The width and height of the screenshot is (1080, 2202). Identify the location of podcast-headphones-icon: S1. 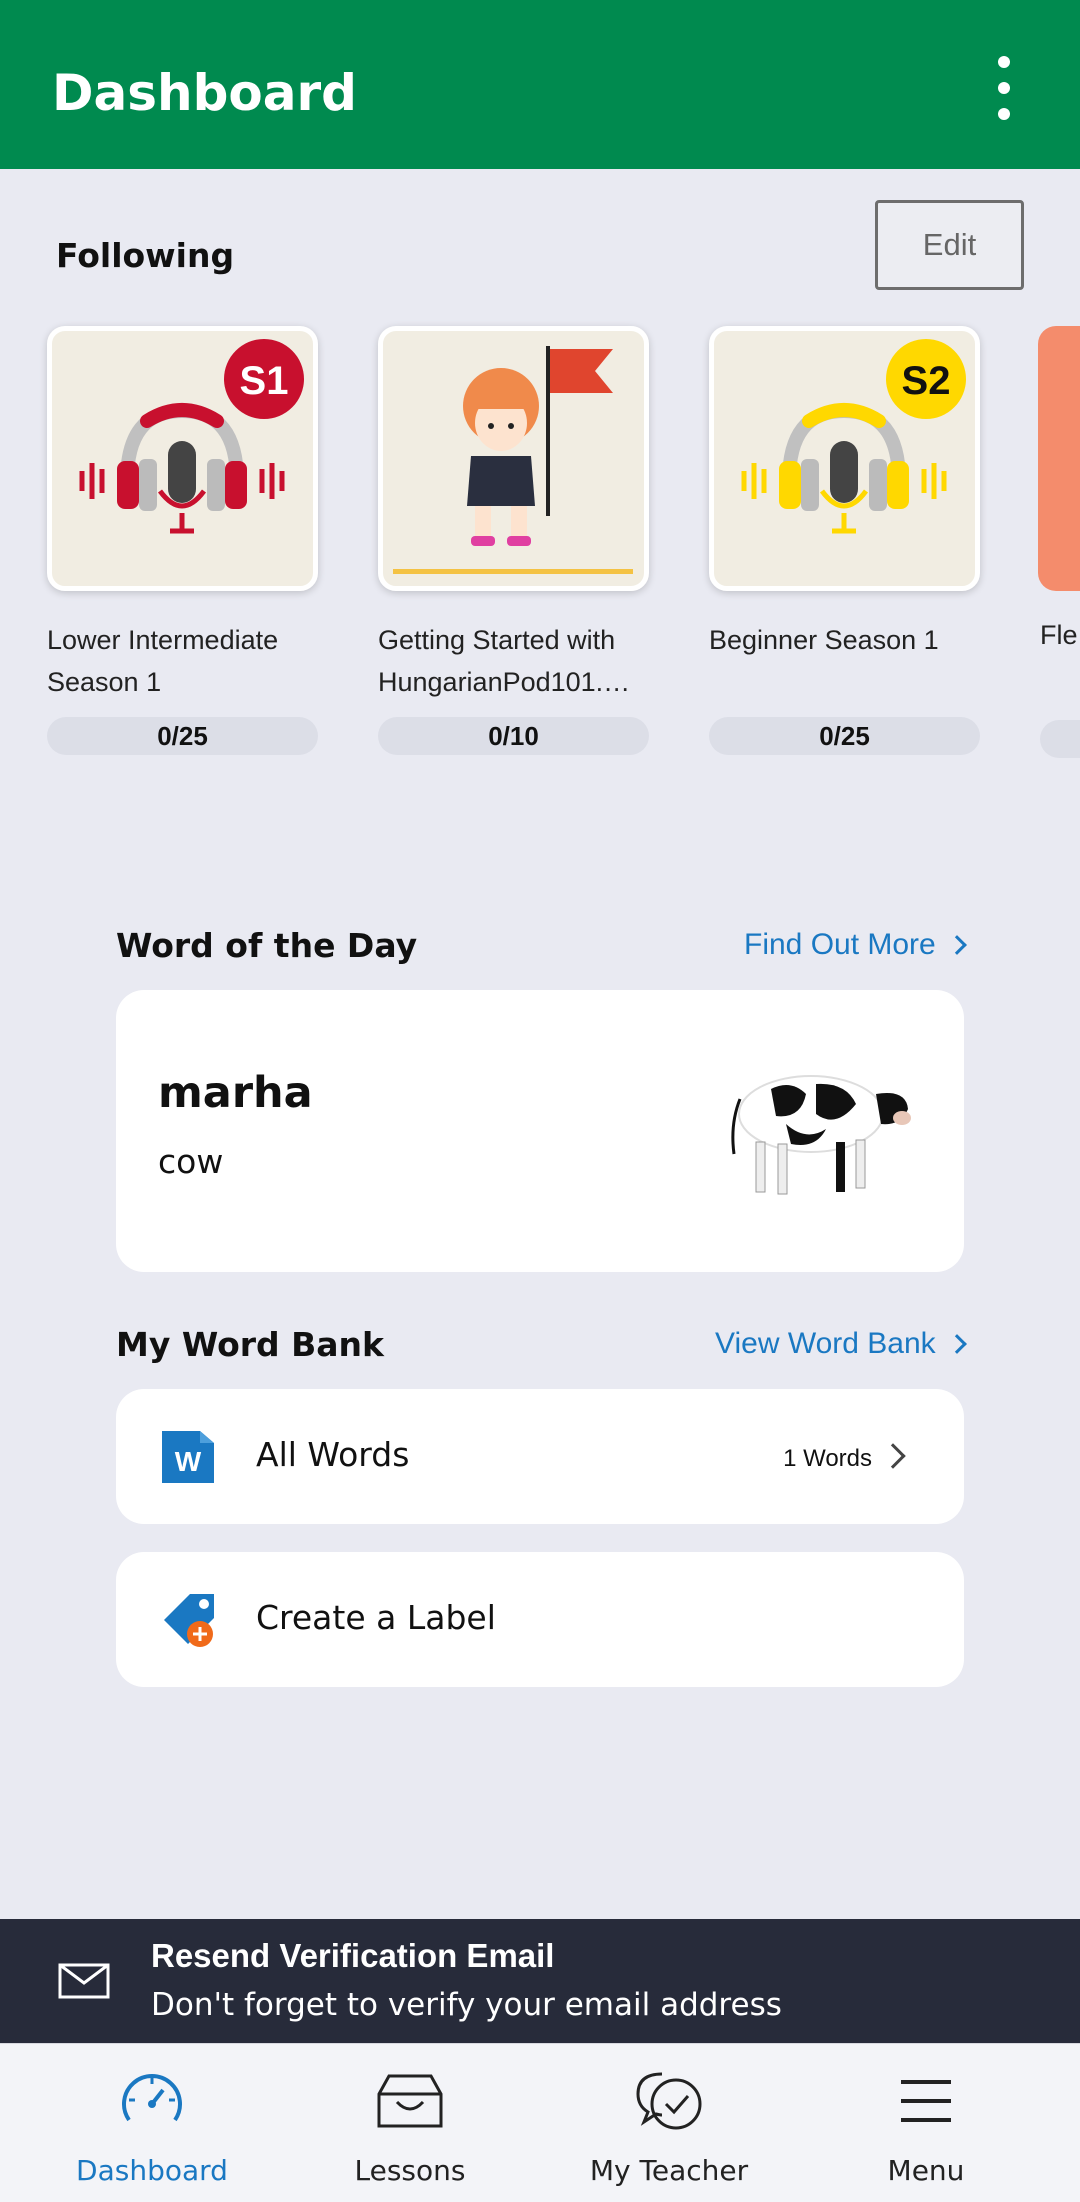
(191, 436).